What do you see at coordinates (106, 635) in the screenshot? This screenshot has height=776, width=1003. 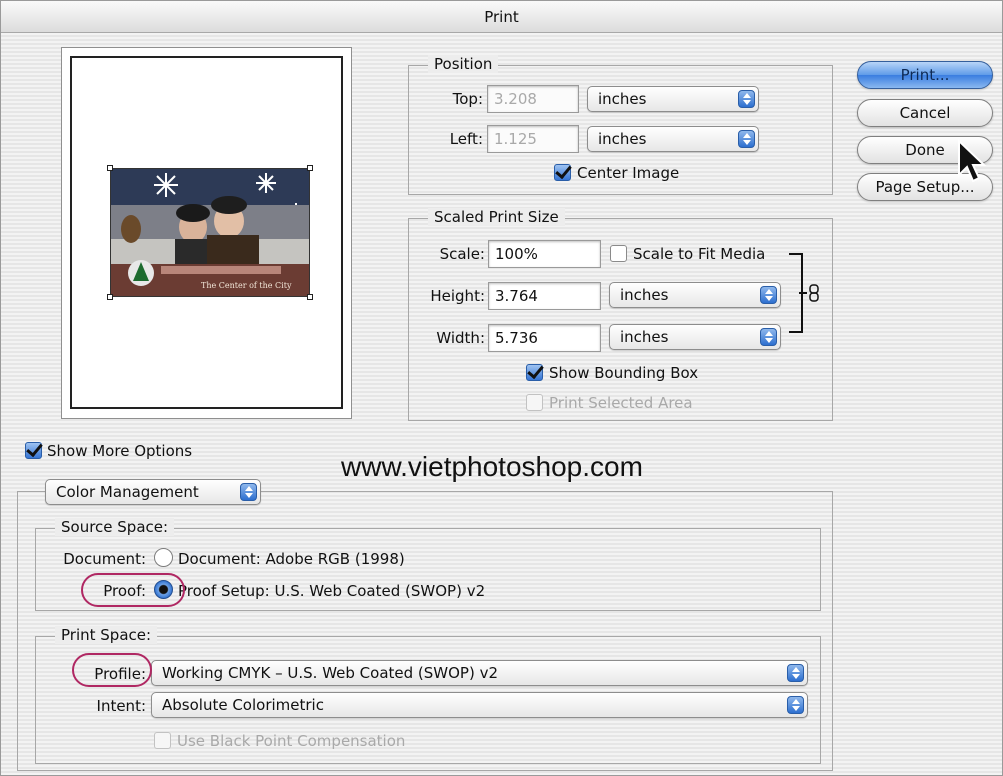 I see `print-space-legend: Print Space:` at bounding box center [106, 635].